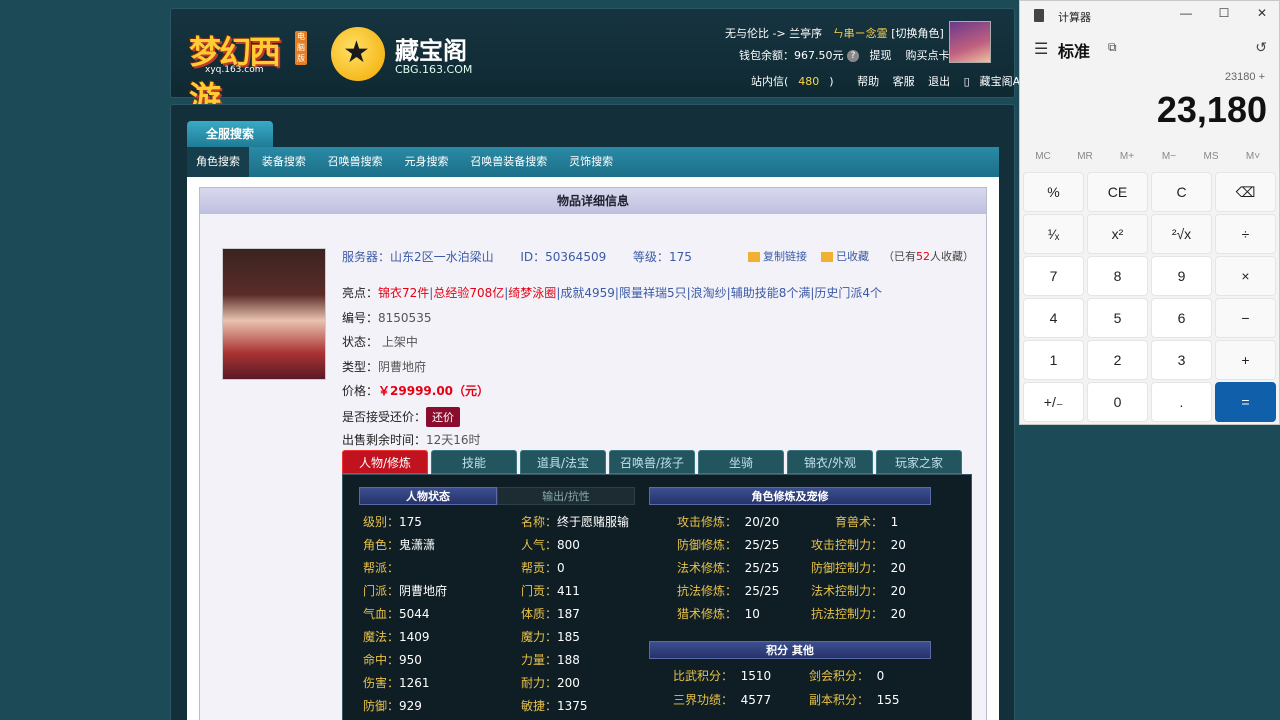 This screenshot has height=720, width=1280. I want to click on digit-0-key: 0, so click(1117, 402).